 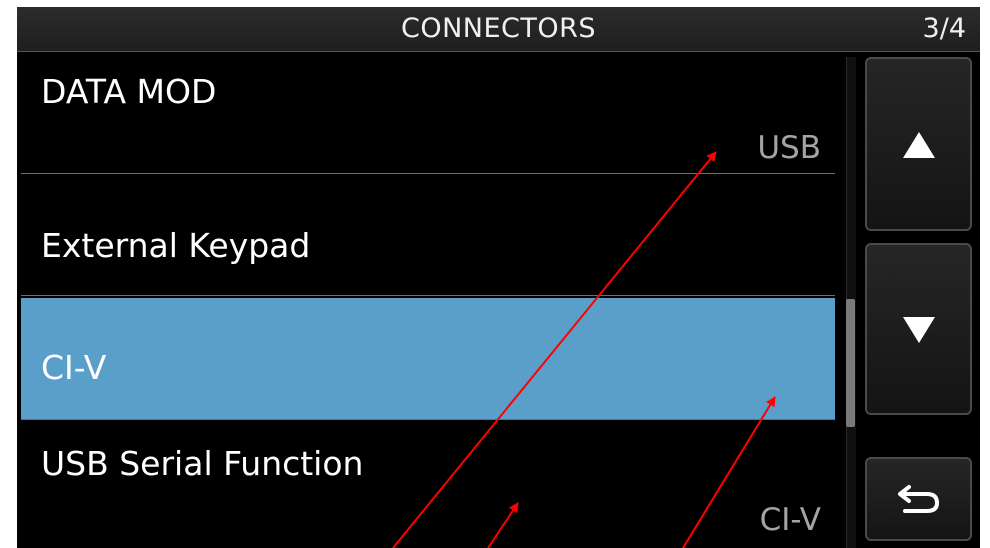 I want to click on menu-item-label: DATA MOD, so click(x=129, y=91).